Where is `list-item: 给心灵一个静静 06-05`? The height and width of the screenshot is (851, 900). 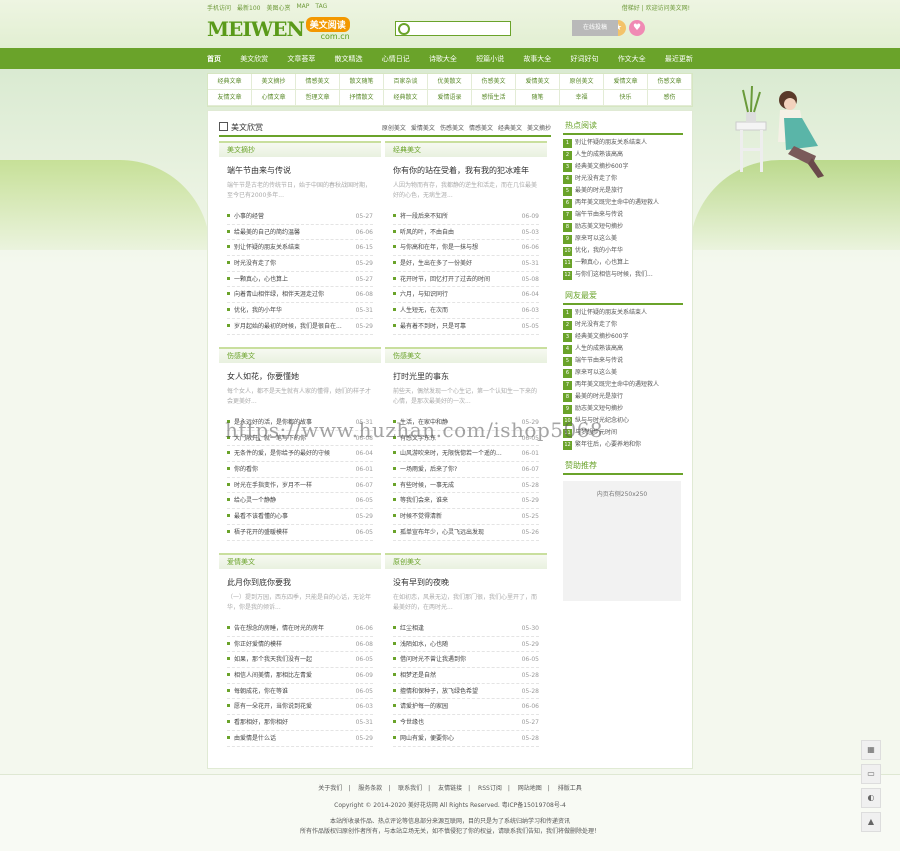
list-item: 给心灵一个静静 06-05 is located at coordinates (300, 501).